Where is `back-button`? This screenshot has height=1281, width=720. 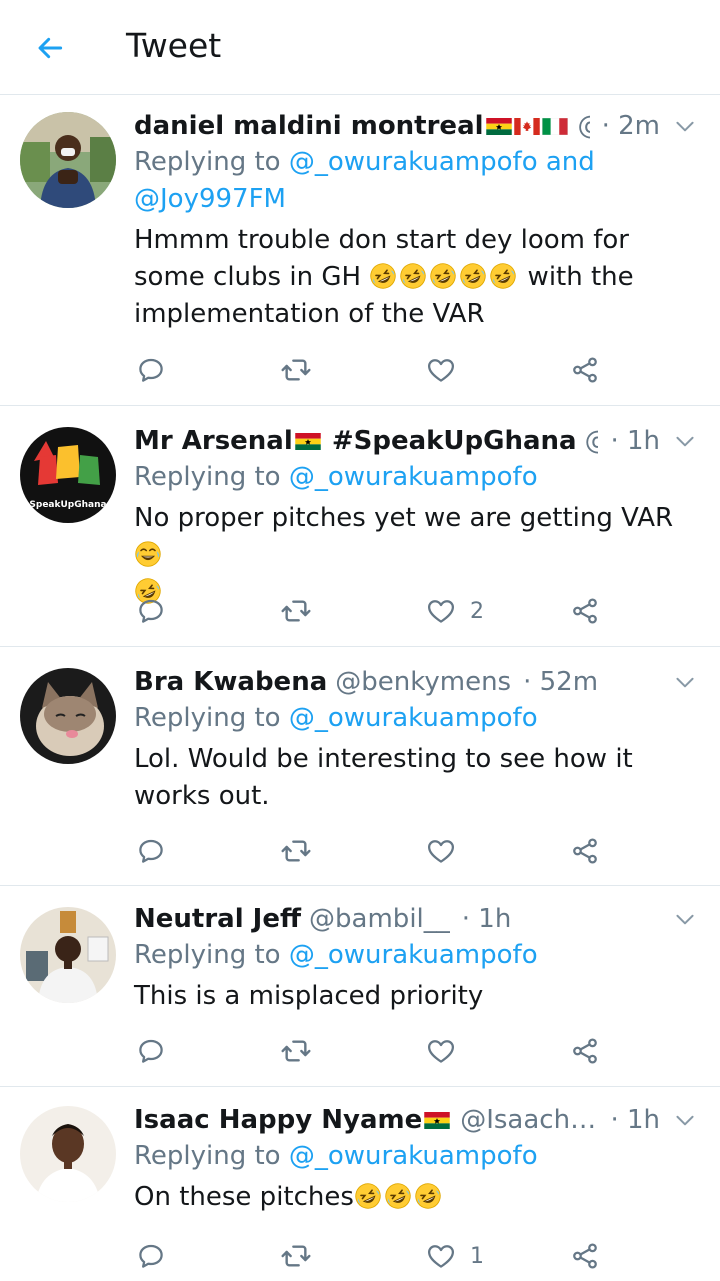
back-button is located at coordinates (50, 48).